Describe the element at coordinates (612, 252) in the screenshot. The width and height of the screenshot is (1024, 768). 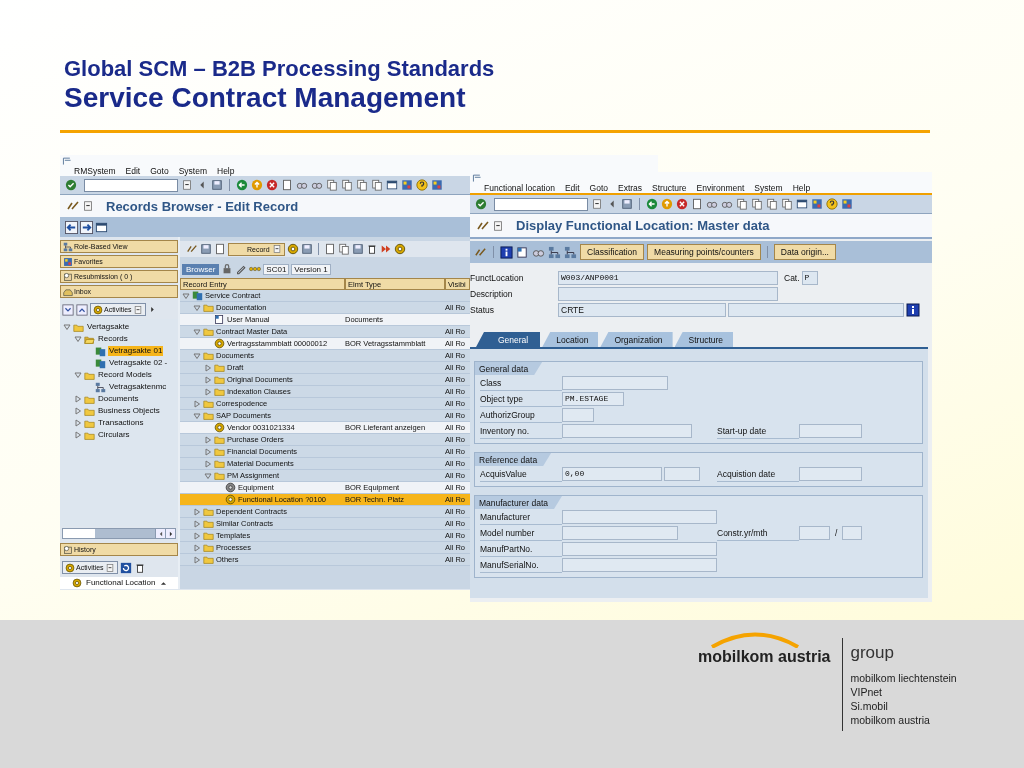
I see `toolbar-button: Classification` at that location.